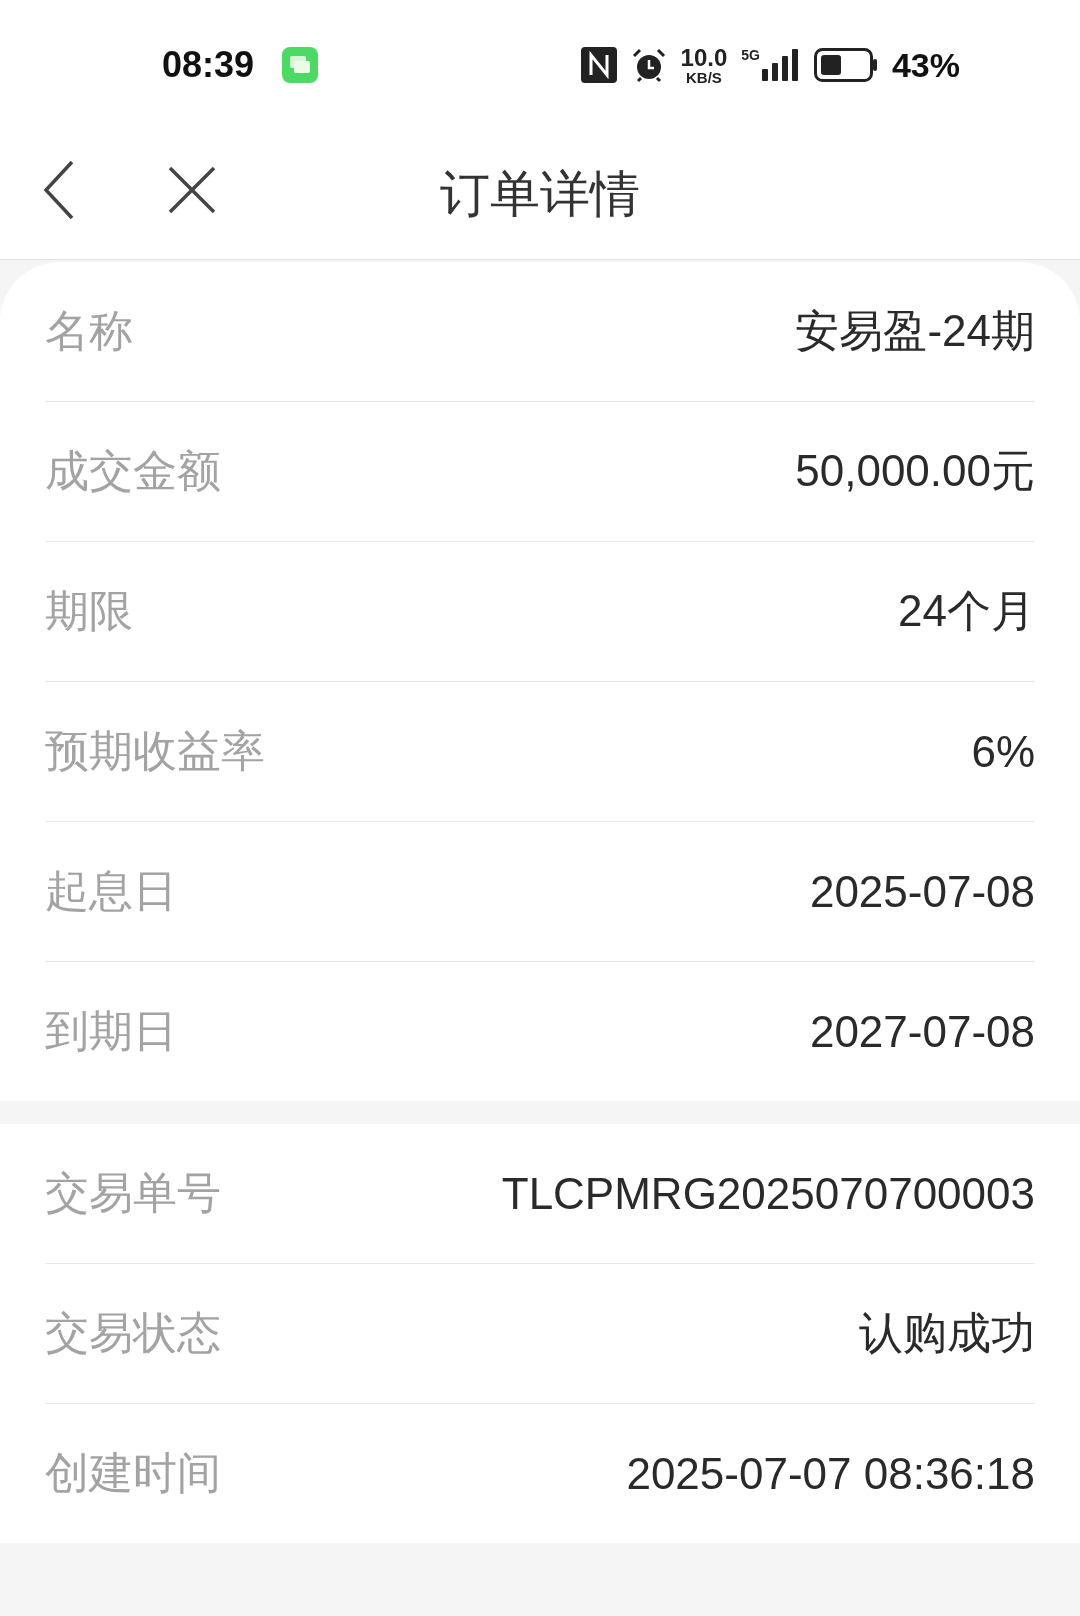 The height and width of the screenshot is (1616, 1080). I want to click on field-value: 2025-07-08, so click(922, 891).